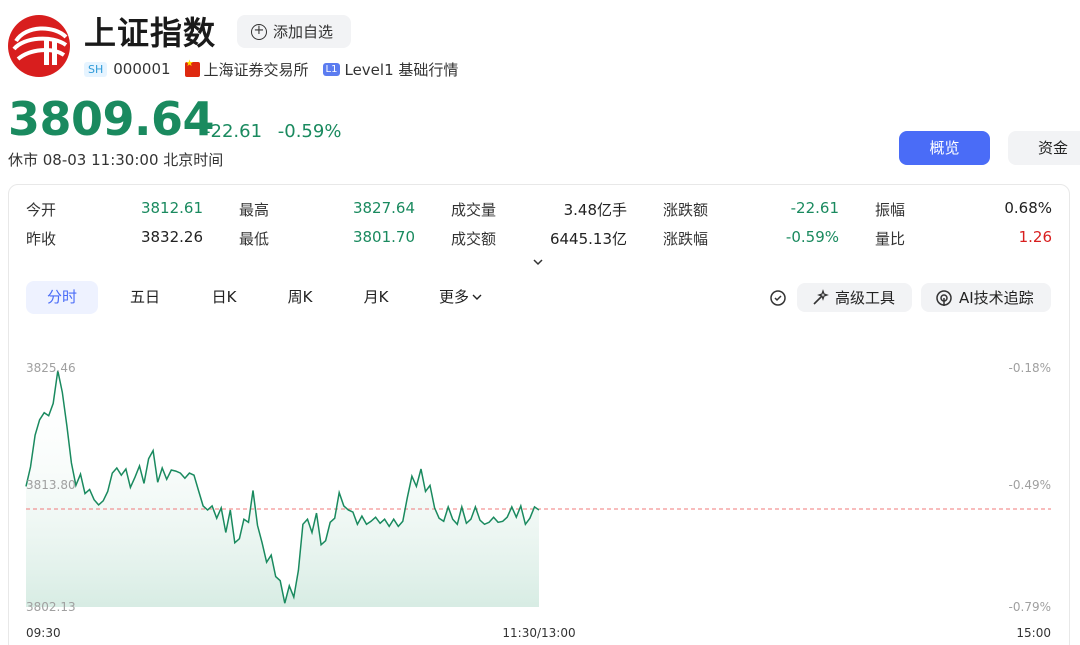 The height and width of the screenshot is (645, 1080). What do you see at coordinates (300, 297) in the screenshot?
I see `tab-weekly-k: 周K` at bounding box center [300, 297].